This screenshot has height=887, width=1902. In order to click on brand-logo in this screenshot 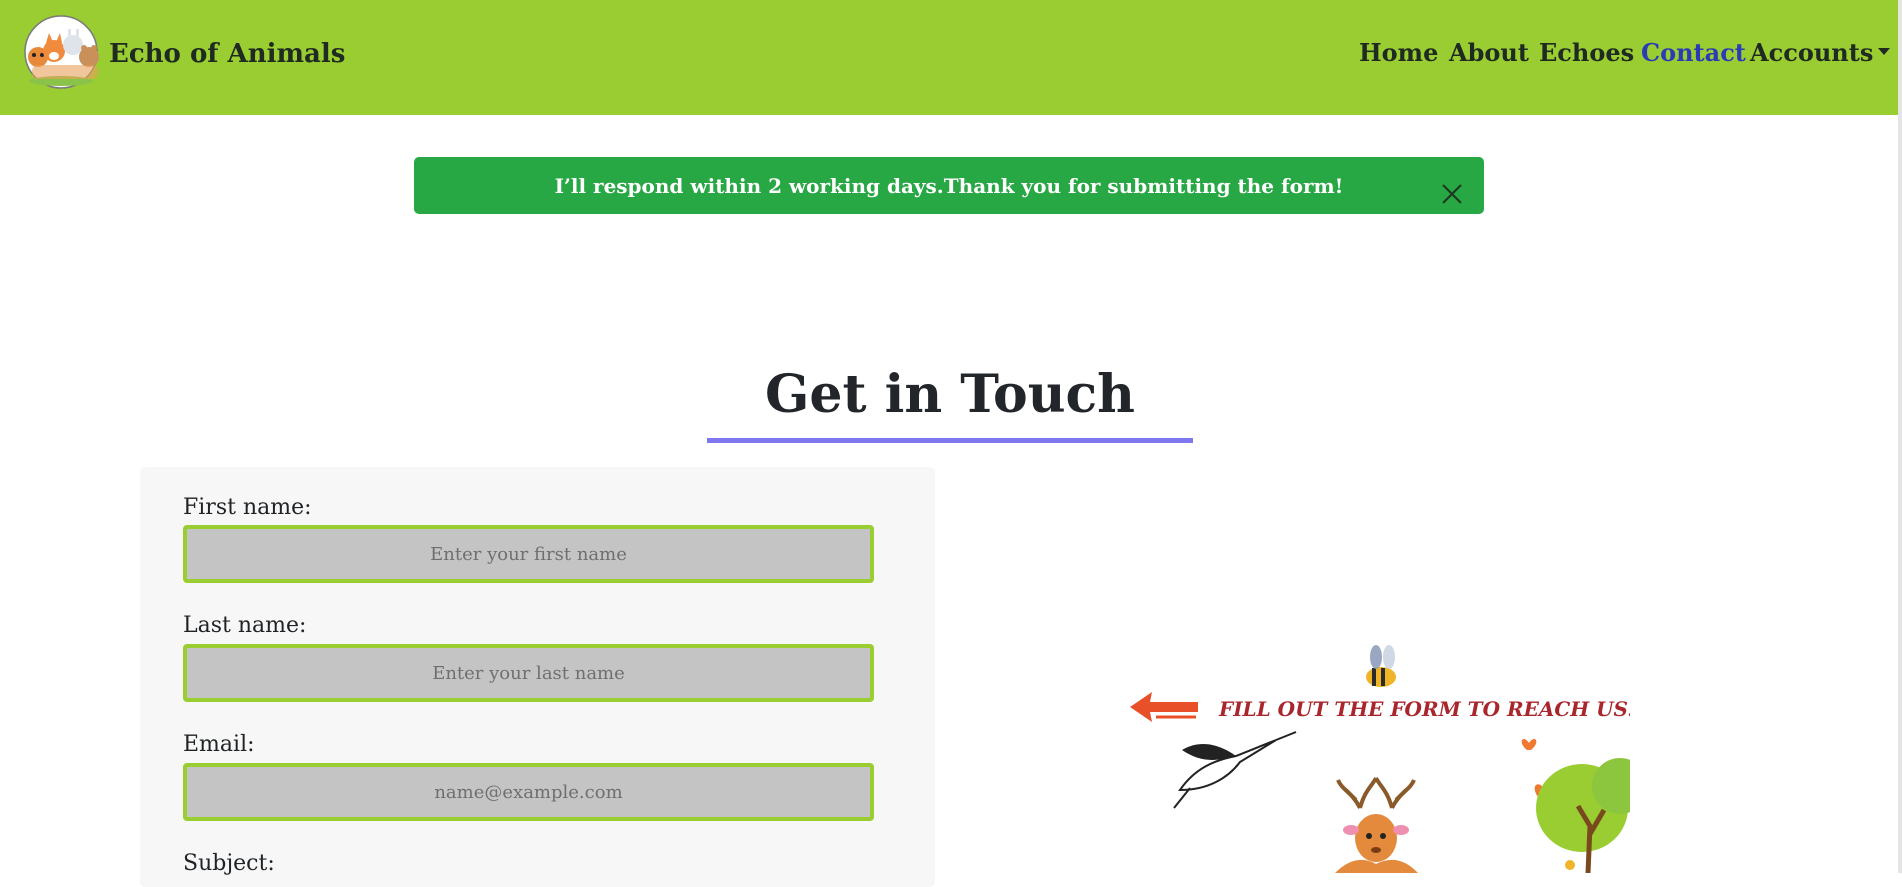, I will do `click(61, 52)`.